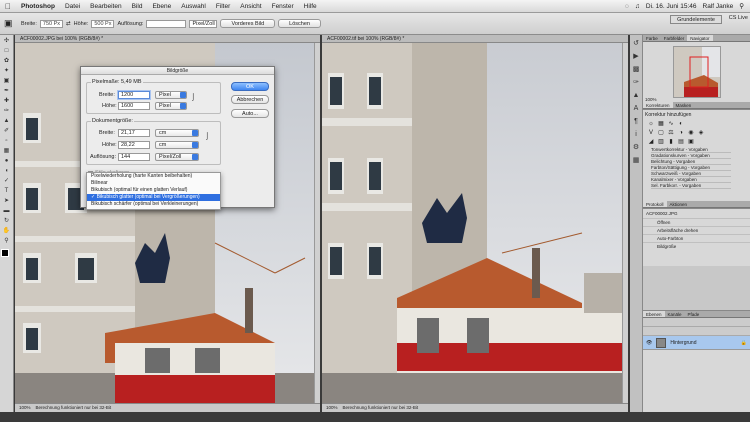 The height and width of the screenshot is (422, 750). What do you see at coordinates (696, 238) in the screenshot?
I see `history-step: Auto-Farbton` at bounding box center [696, 238].